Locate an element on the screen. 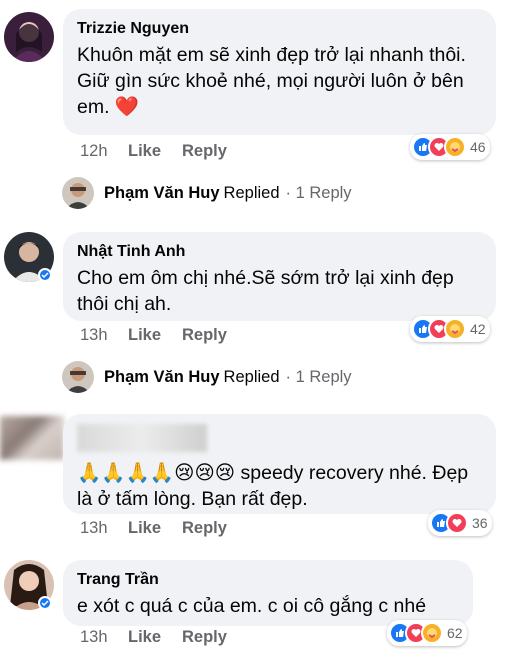 The image size is (527, 669). timestamp: 12h is located at coordinates (104, 151).